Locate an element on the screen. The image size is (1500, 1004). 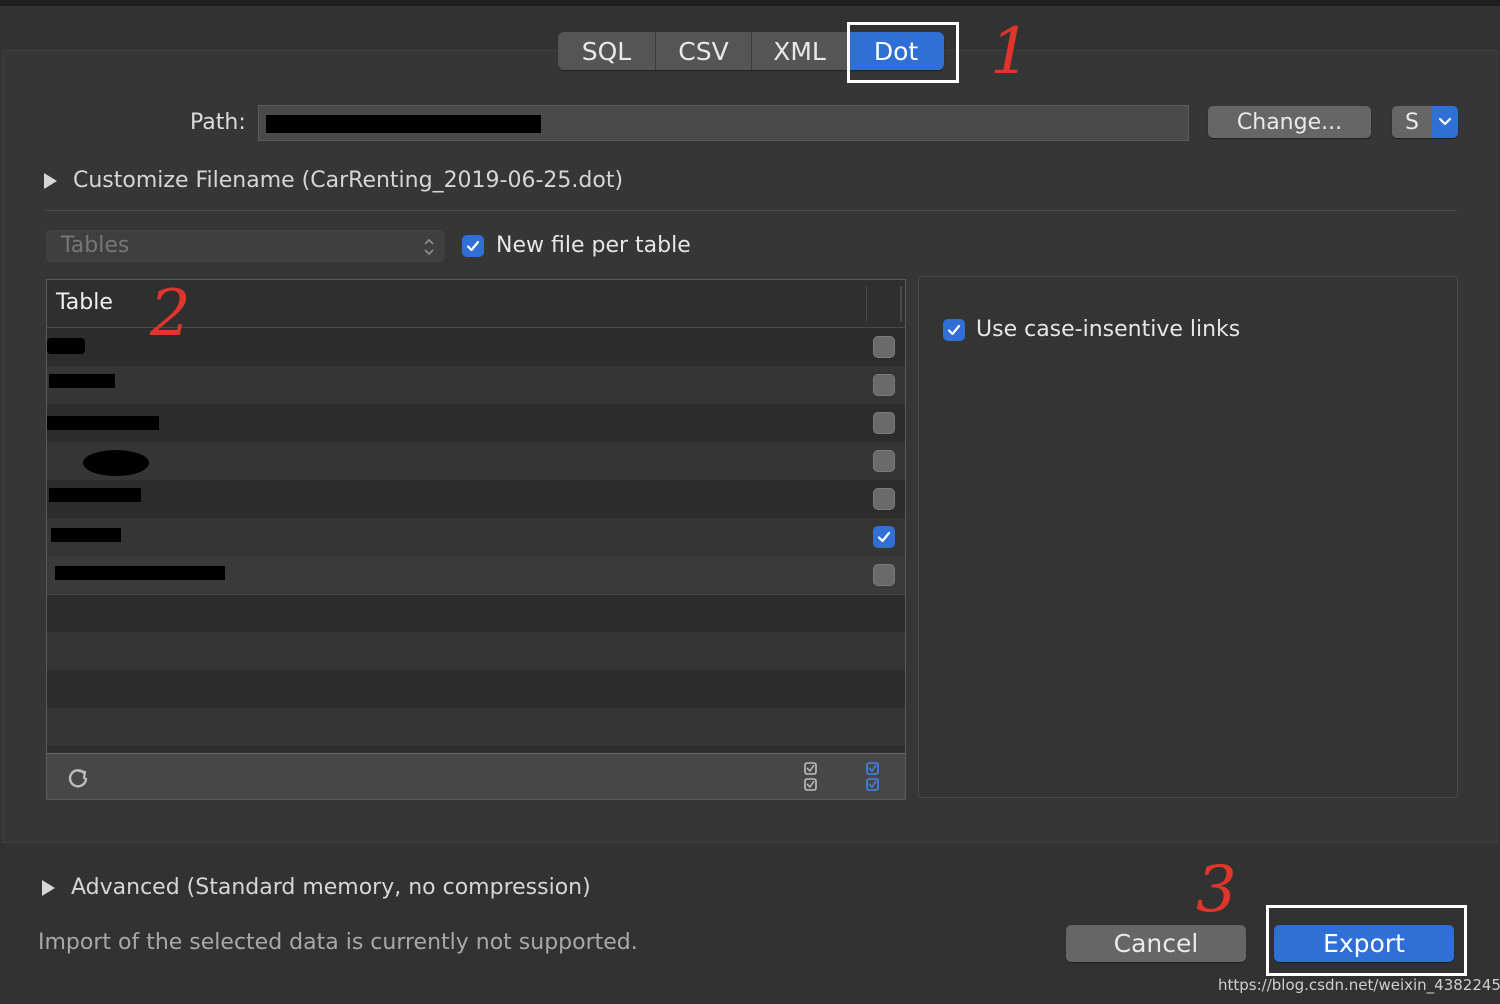
redacted-path is located at coordinates (403, 124).